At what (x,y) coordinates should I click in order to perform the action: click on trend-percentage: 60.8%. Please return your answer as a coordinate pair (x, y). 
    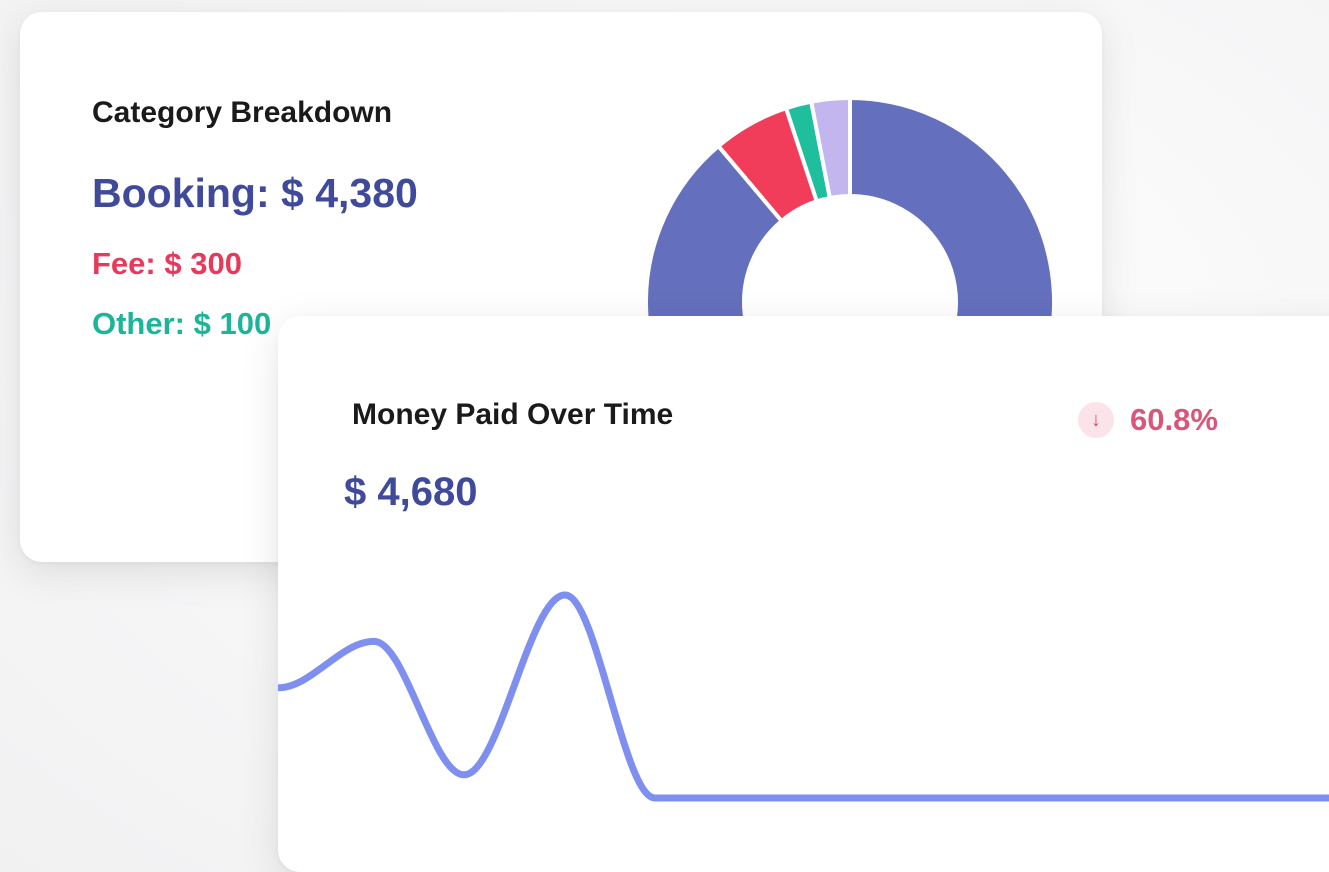
    Looking at the image, I should click on (1174, 419).